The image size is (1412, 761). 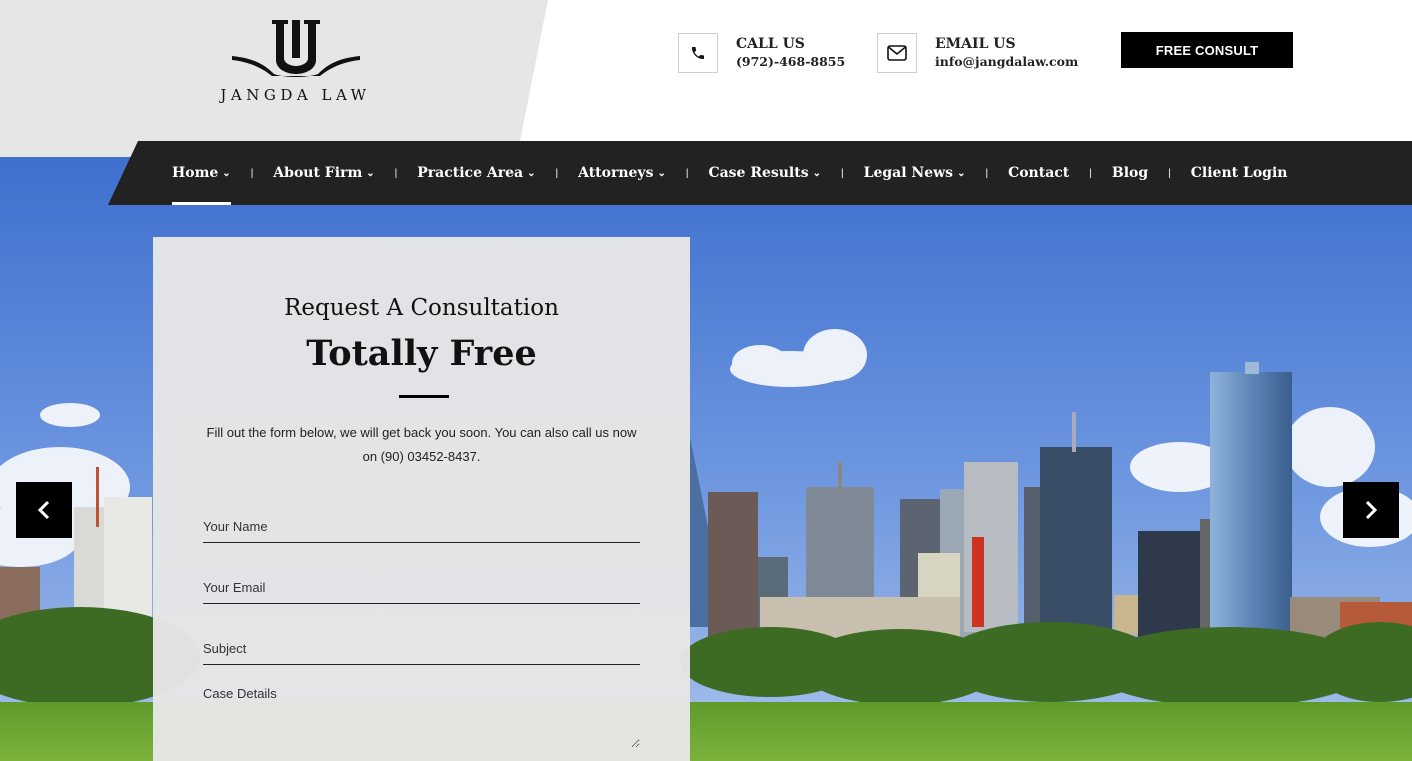 I want to click on free-consult-button: FREE CONSULT, so click(x=1207, y=50).